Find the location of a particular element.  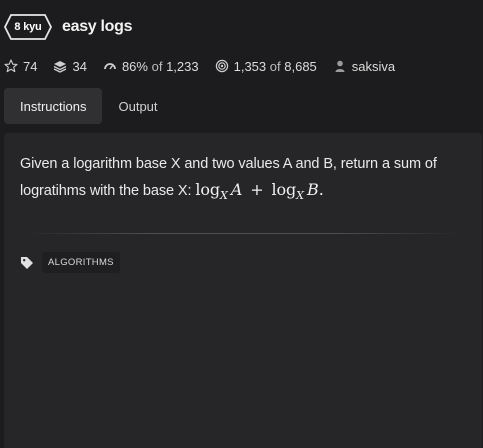

formula-base-1: X is located at coordinates (224, 195).